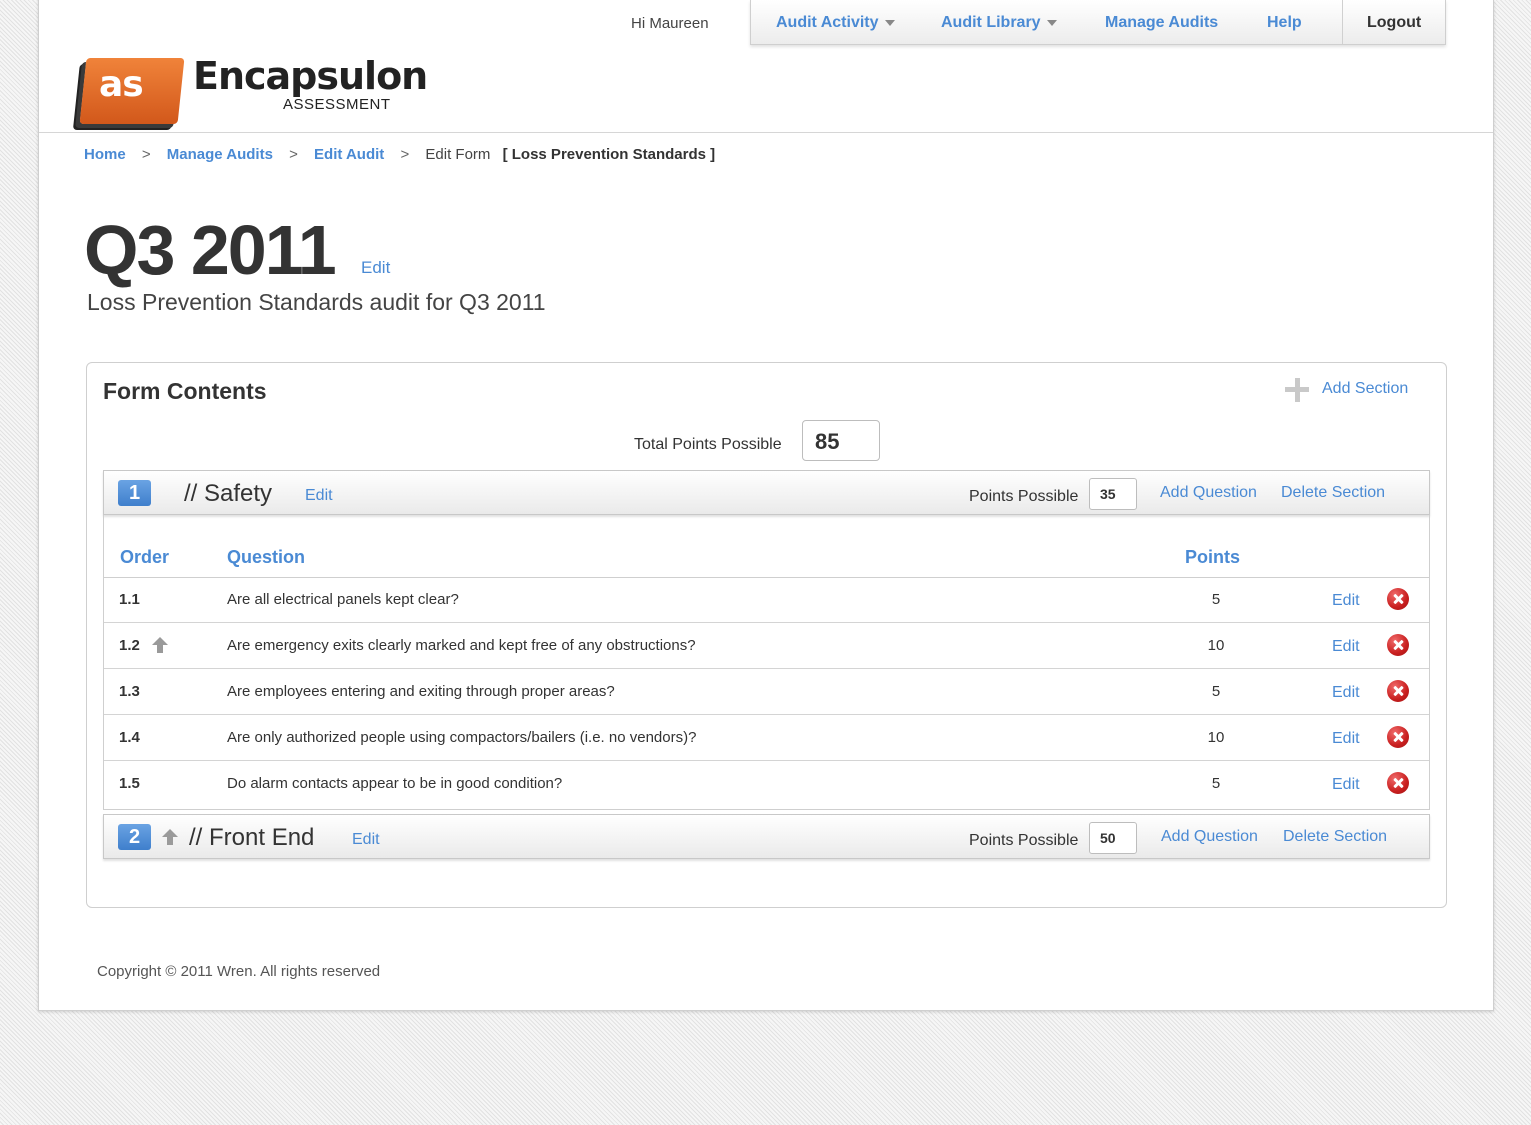  Describe the element at coordinates (343, 599) in the screenshot. I see `question-text: Are all electrical panels kept clear?` at that location.